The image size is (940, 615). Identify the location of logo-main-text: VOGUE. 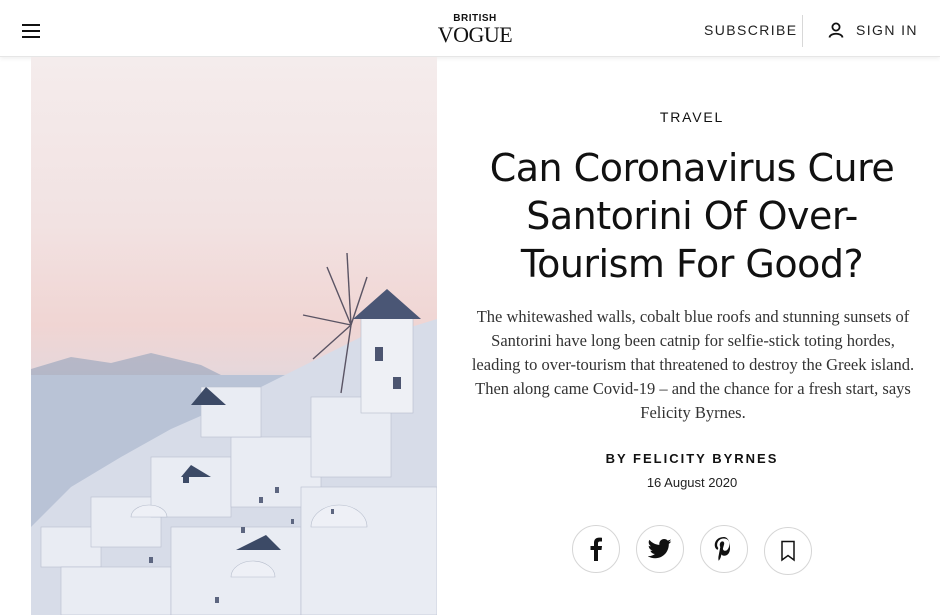
(475, 34).